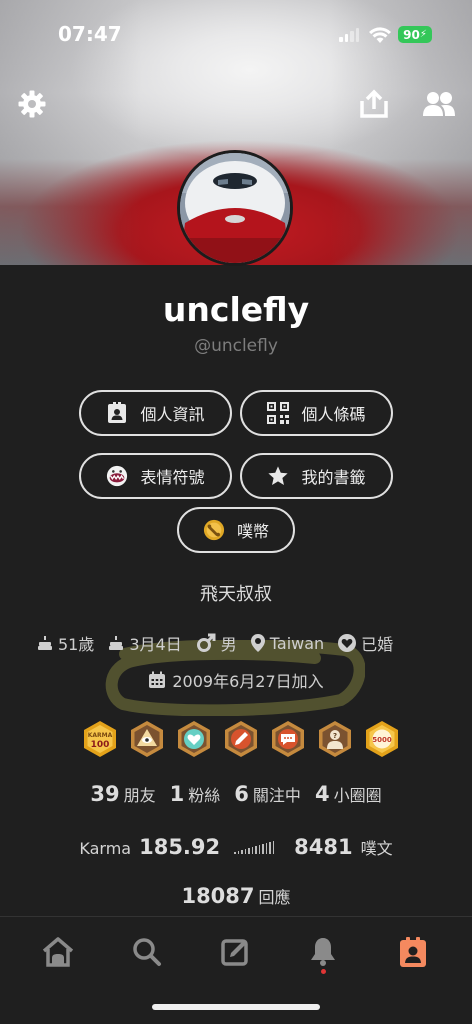 The height and width of the screenshot is (1024, 472). What do you see at coordinates (206, 642) in the screenshot?
I see `male-symbol-icon` at bounding box center [206, 642].